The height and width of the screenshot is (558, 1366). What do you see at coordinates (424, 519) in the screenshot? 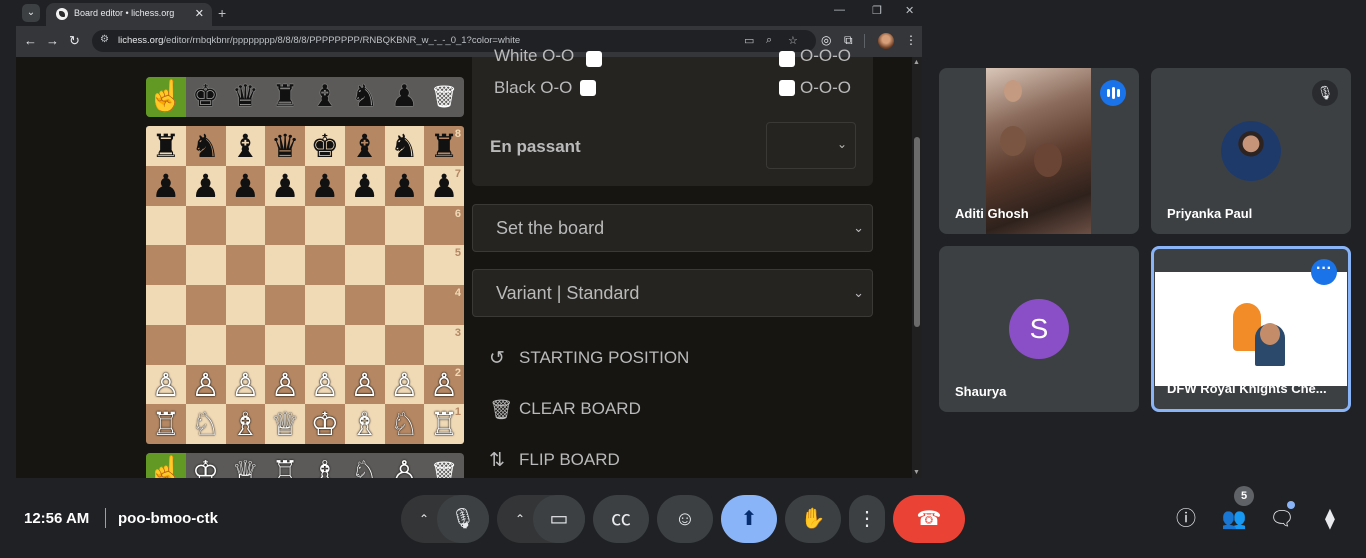
I see `mic-options-chevron-icon: ⌃` at bounding box center [424, 519].